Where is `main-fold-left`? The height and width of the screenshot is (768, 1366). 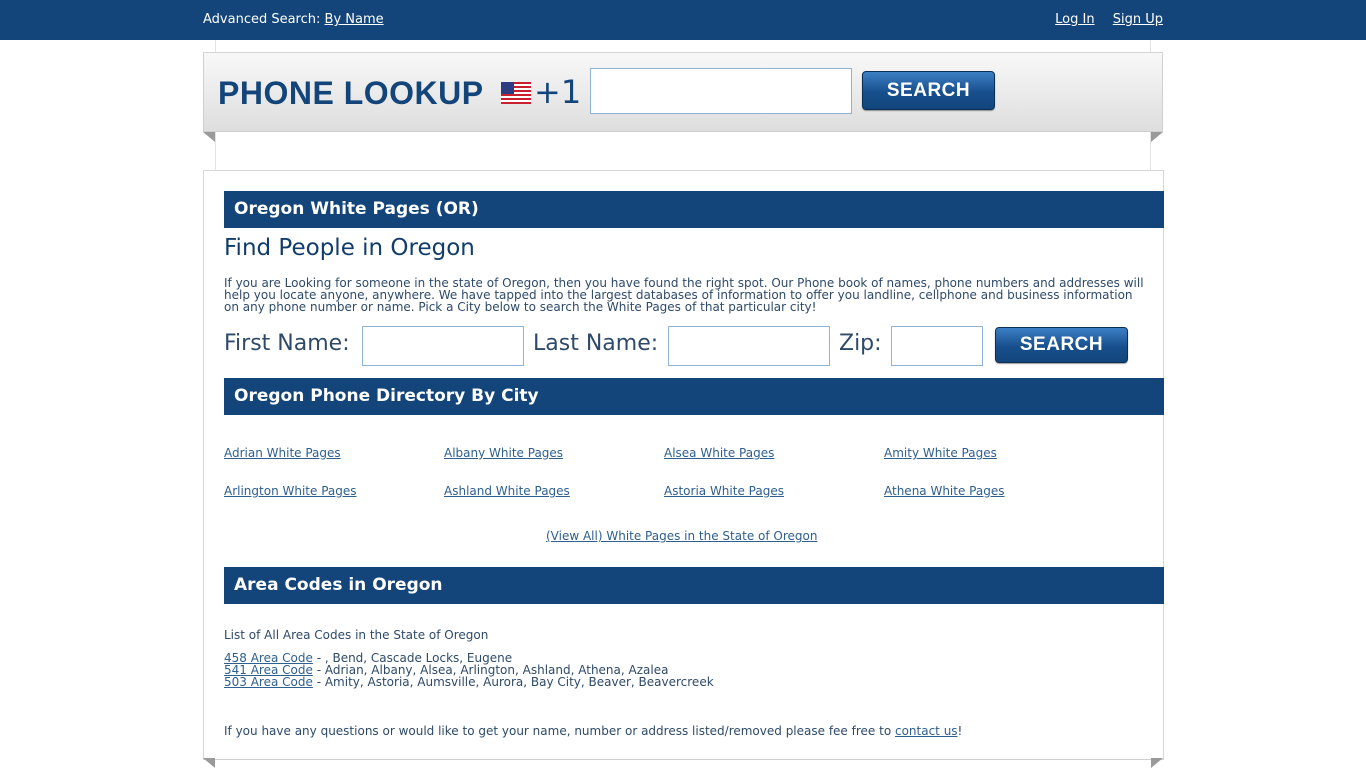 main-fold-left is located at coordinates (209, 763).